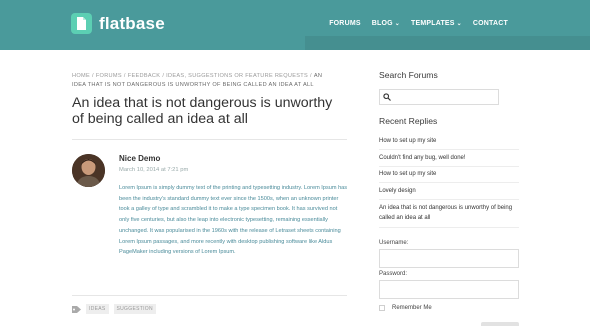  What do you see at coordinates (408, 75) in the screenshot?
I see `search-heading: Search Forums` at bounding box center [408, 75].